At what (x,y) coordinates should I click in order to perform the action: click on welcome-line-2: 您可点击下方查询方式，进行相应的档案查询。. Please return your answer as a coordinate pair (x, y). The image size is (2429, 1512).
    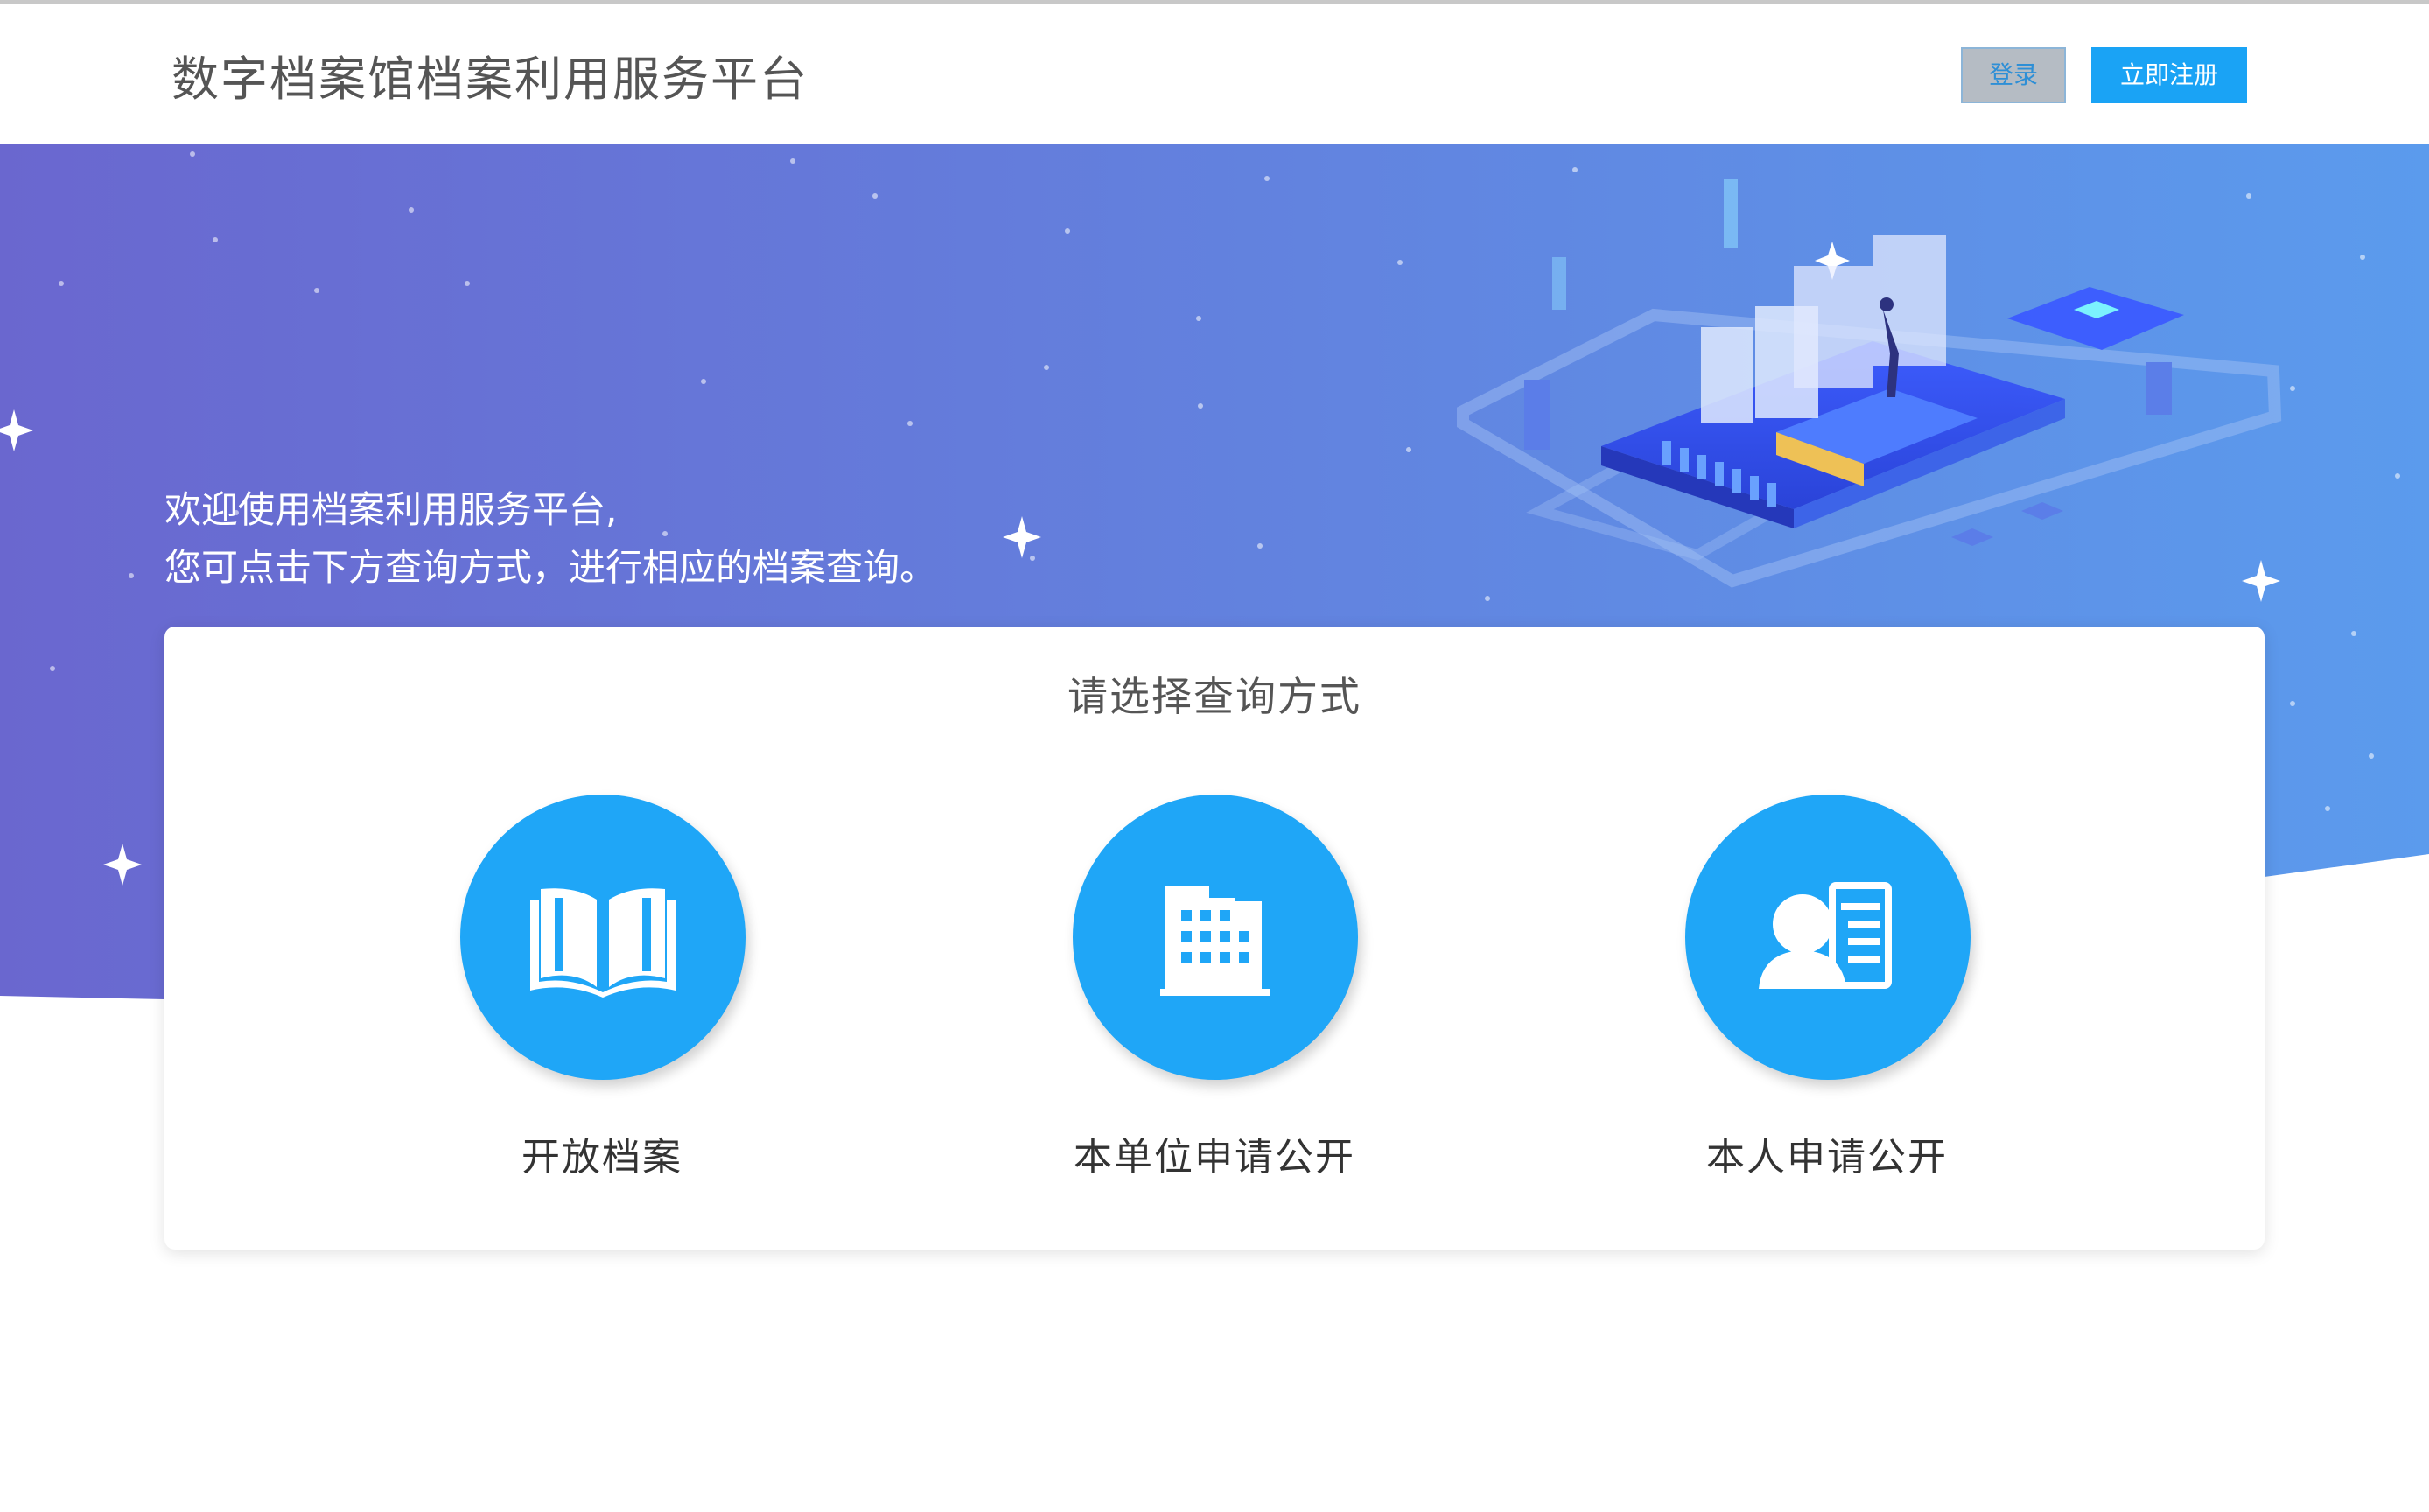
    Looking at the image, I should click on (550, 567).